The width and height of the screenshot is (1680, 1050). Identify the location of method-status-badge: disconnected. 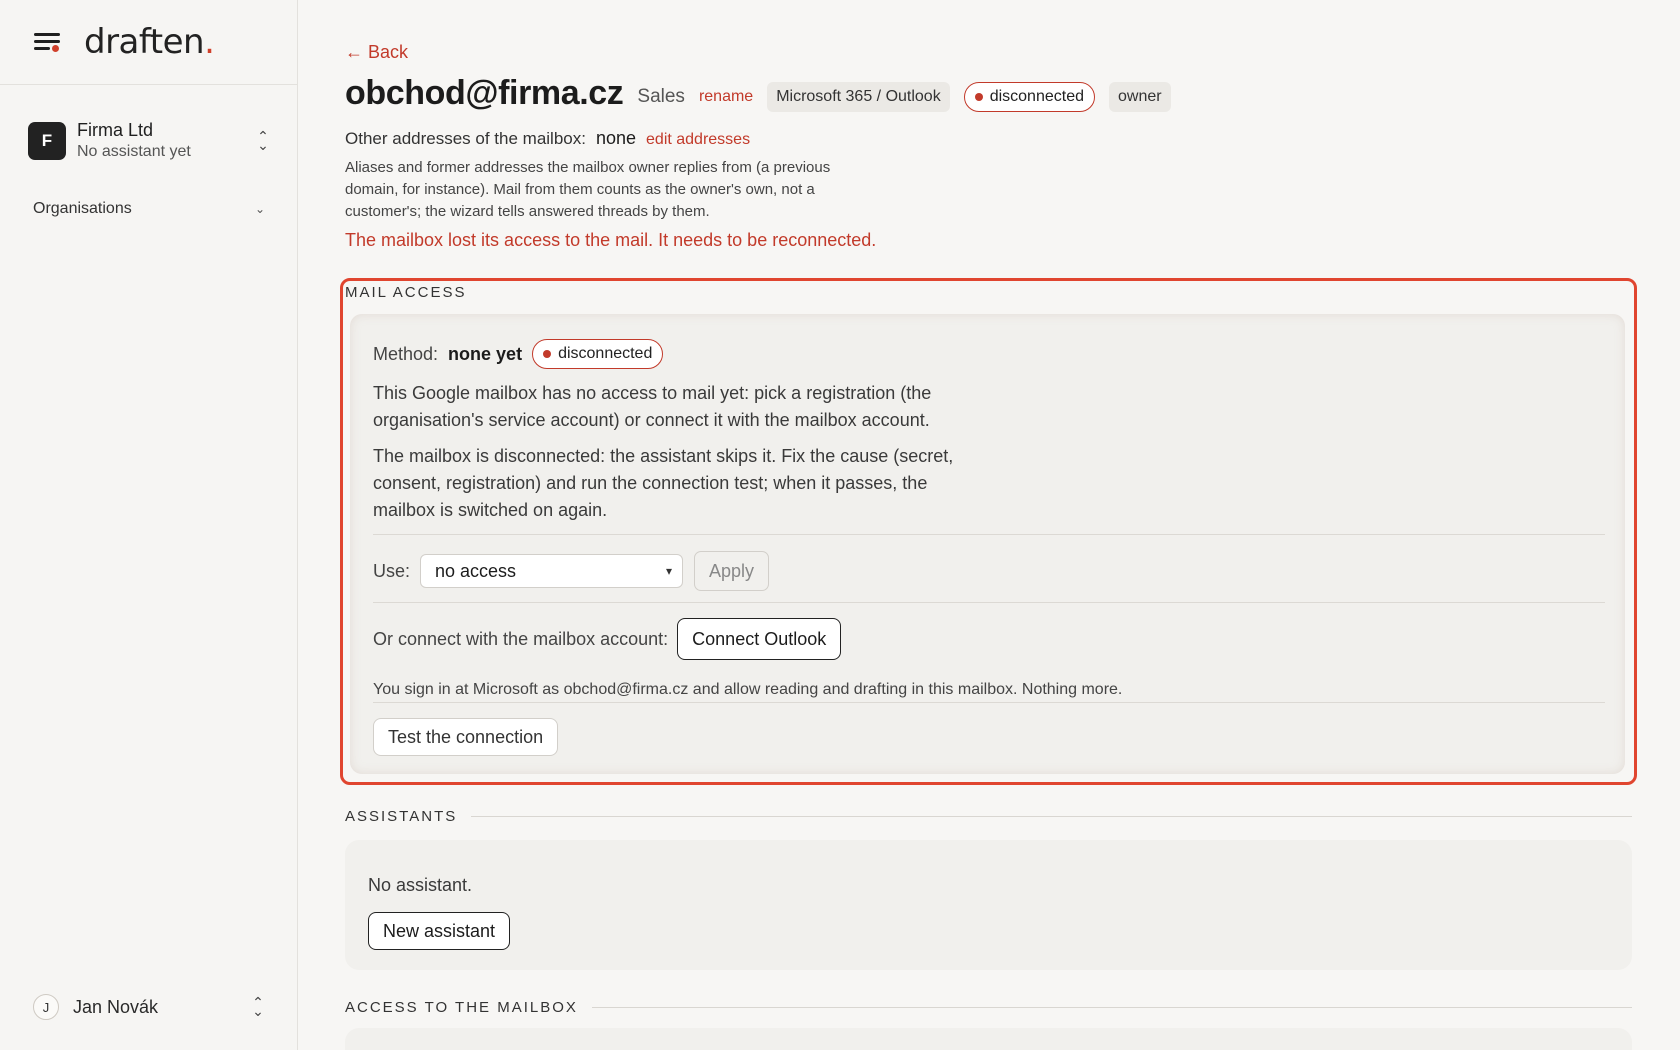
(598, 354).